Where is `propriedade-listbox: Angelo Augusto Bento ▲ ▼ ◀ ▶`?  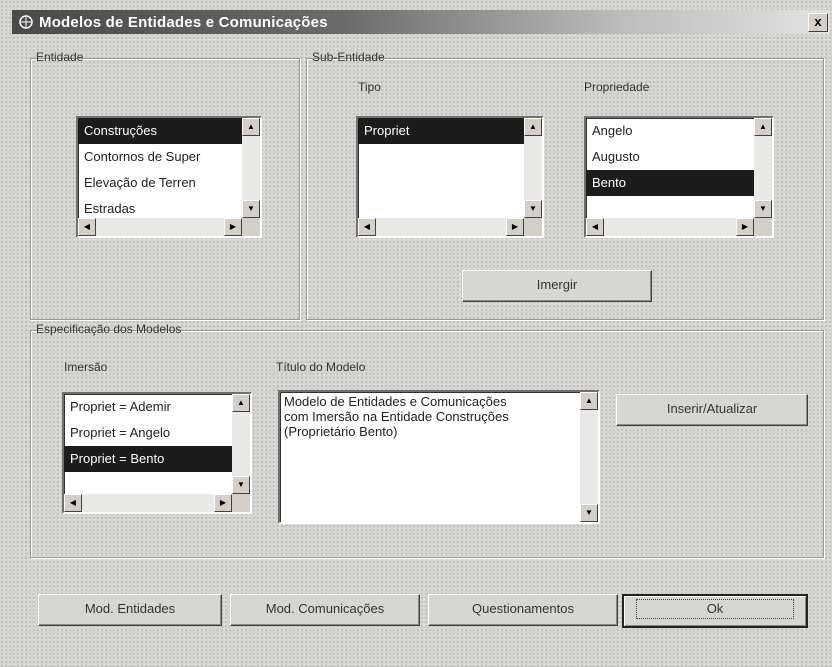
propriedade-listbox: Angelo Augusto Bento ▲ ▼ ◀ ▶ is located at coordinates (679, 177).